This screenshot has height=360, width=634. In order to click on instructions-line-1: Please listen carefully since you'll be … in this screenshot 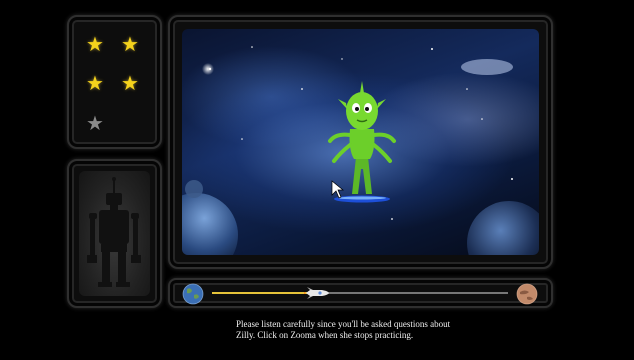, I will do `click(343, 324)`.